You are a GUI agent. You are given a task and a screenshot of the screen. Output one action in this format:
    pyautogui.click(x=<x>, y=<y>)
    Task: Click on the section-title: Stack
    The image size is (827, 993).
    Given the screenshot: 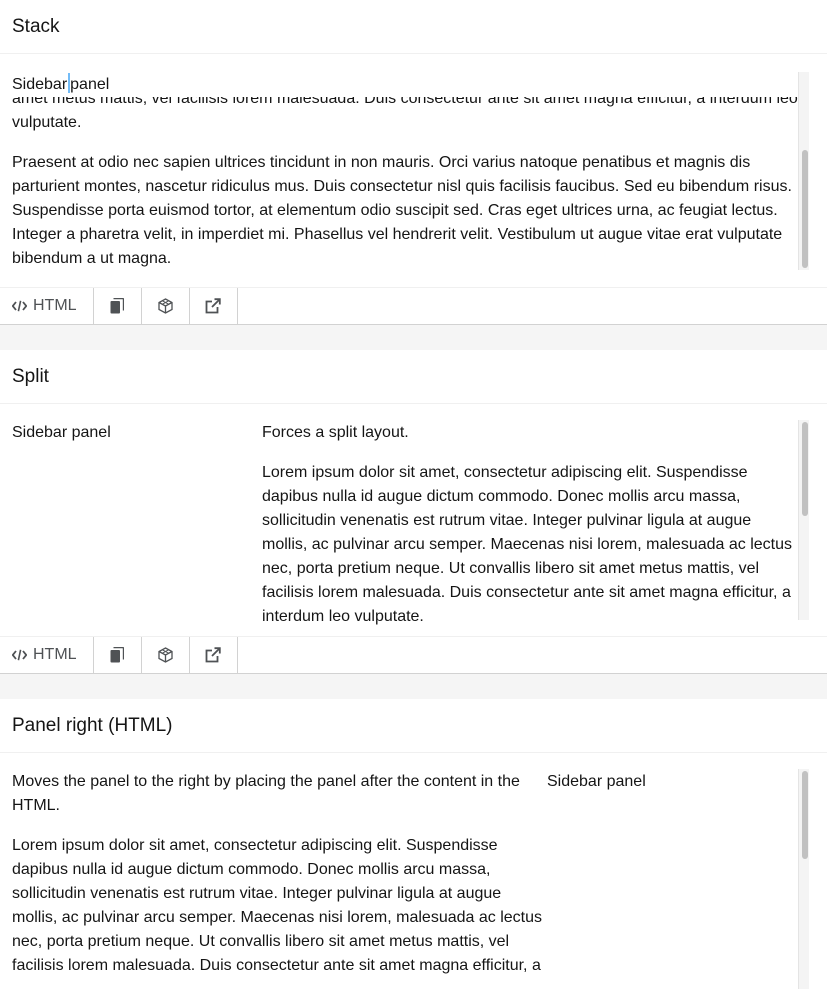 What is the action you would take?
    pyautogui.click(x=36, y=26)
    